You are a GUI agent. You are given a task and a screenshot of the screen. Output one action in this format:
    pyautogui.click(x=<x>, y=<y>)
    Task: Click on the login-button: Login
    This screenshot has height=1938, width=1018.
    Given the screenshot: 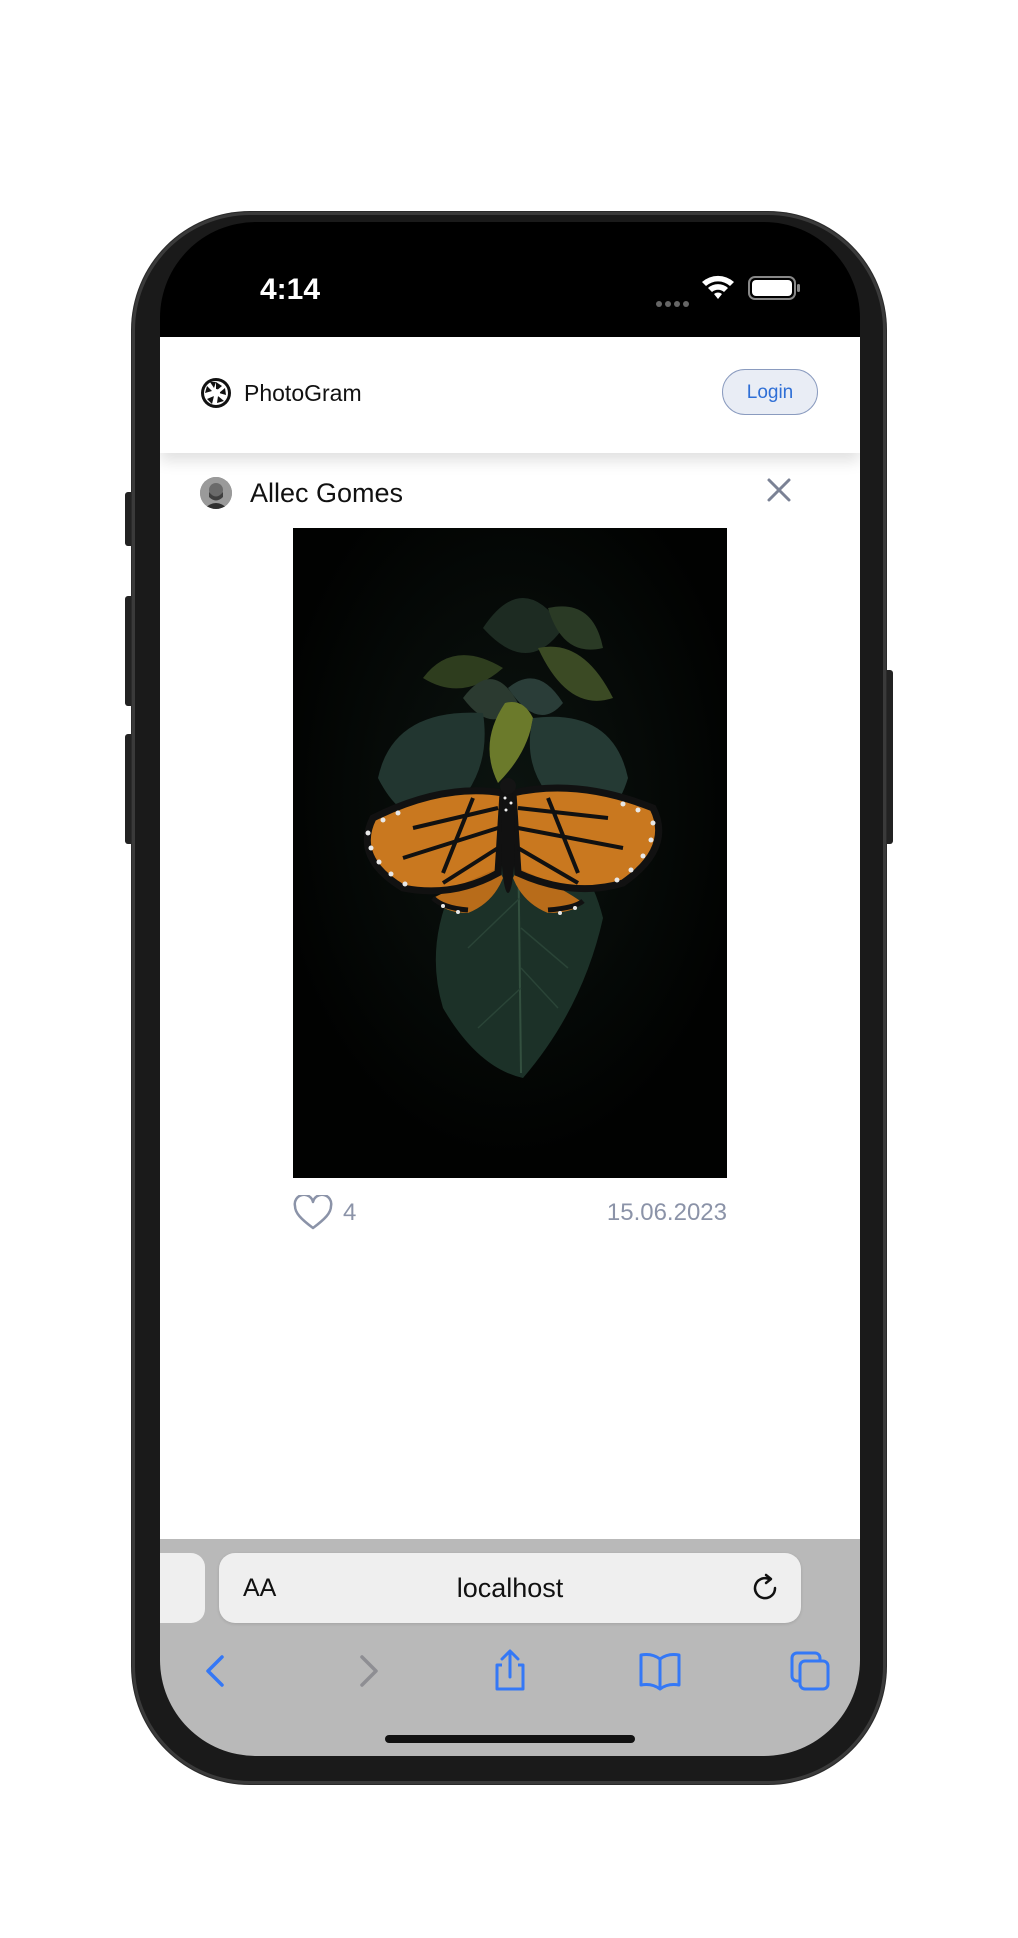 What is the action you would take?
    pyautogui.click(x=770, y=392)
    